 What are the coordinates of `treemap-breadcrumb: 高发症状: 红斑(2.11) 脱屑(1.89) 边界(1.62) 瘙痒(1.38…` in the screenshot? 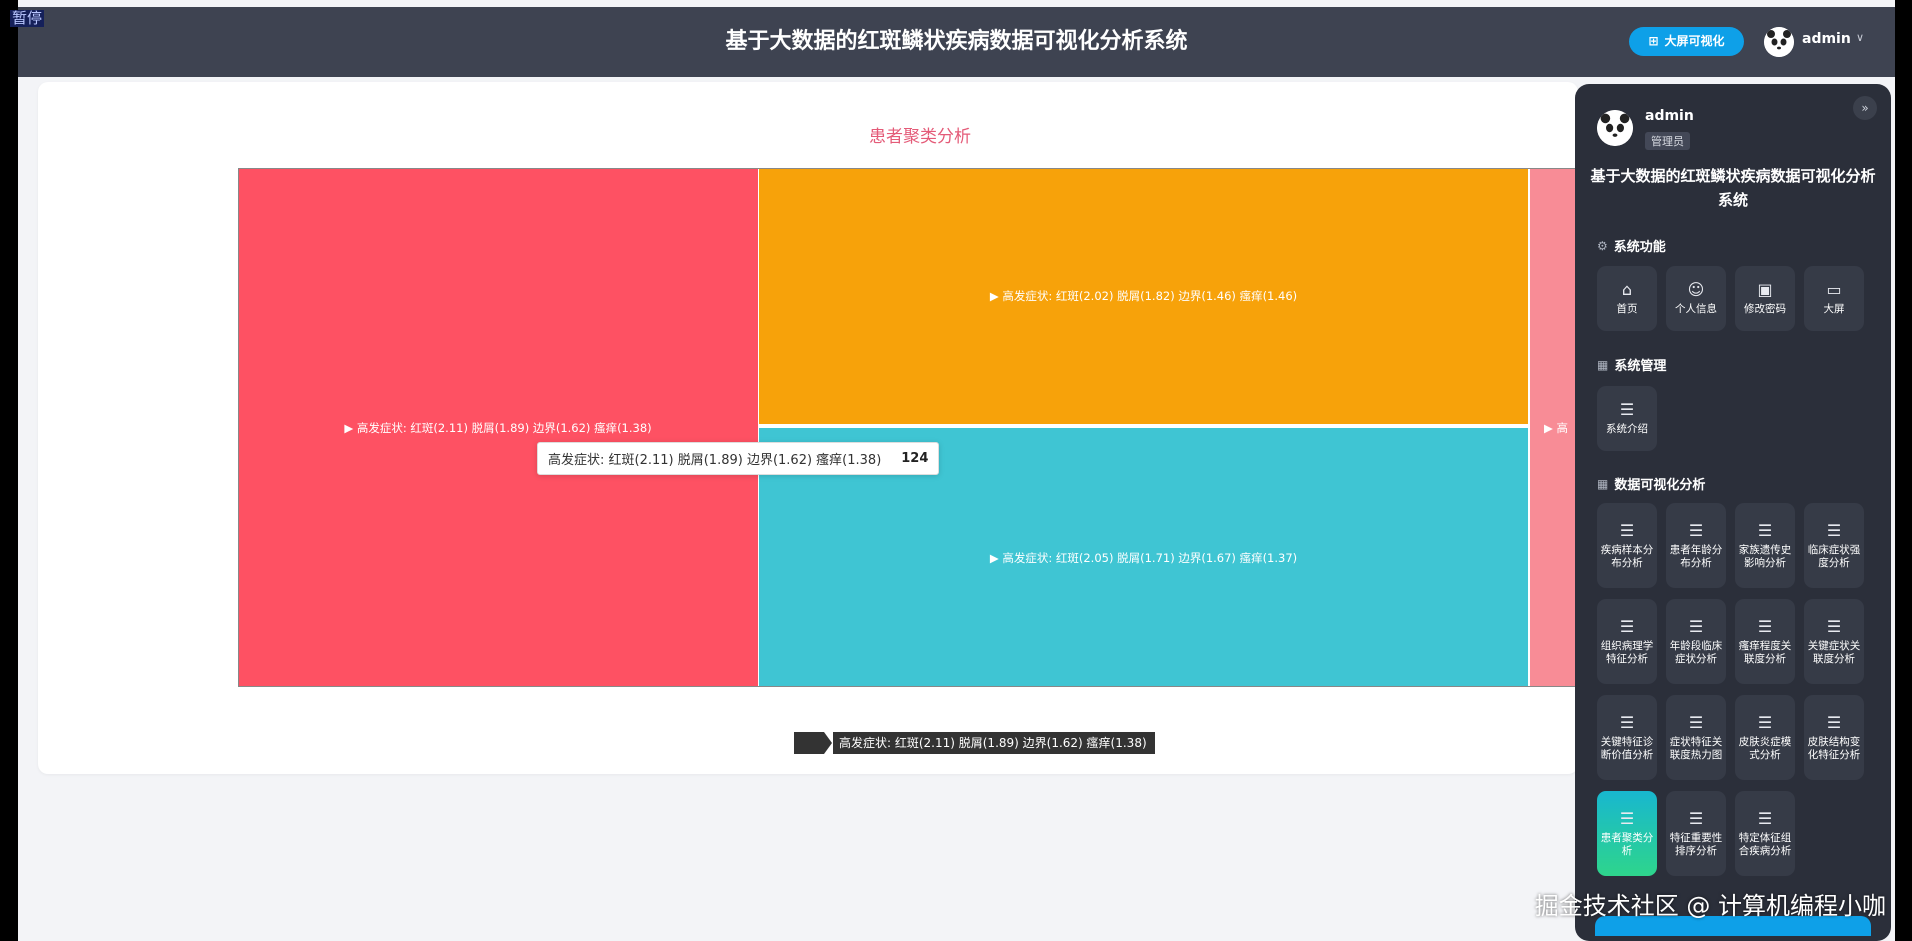 It's located at (974, 743).